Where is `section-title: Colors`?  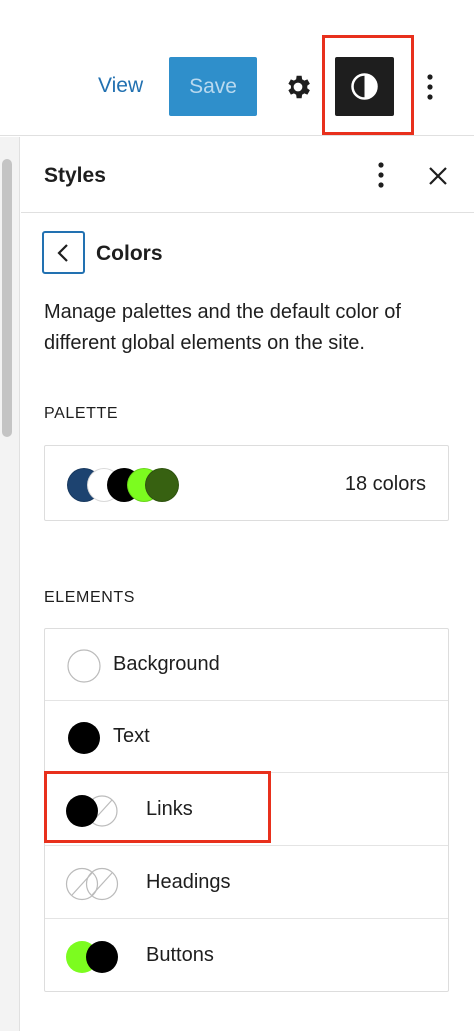 section-title: Colors is located at coordinates (129, 253).